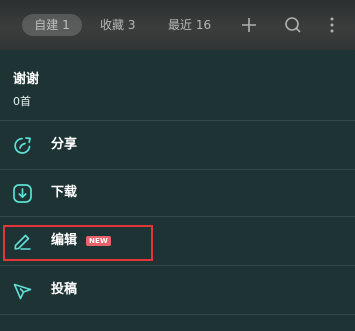 The width and height of the screenshot is (355, 331). I want to click on highlight-box, so click(78, 243).